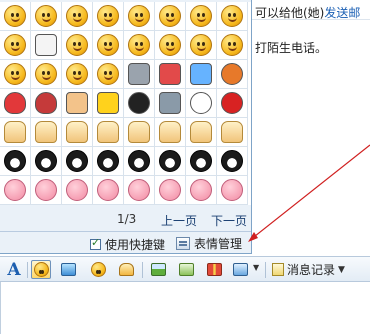 This screenshot has width=370, height=334. Describe the element at coordinates (14, 270) in the screenshot. I see `font-button: A` at that location.